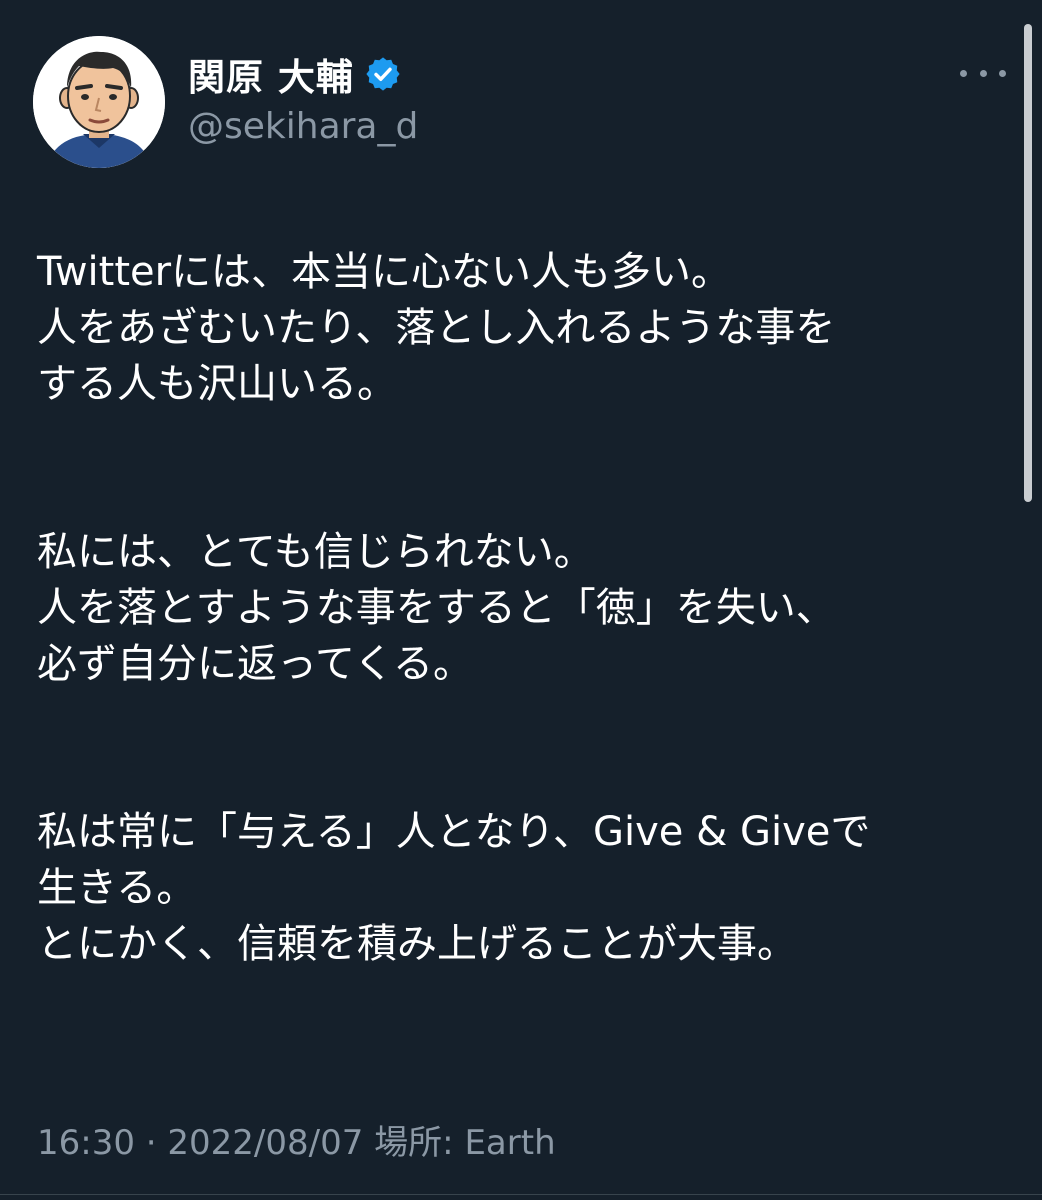 Image resolution: width=1042 pixels, height=1200 pixels. What do you see at coordinates (315, 552) in the screenshot?
I see `tweet-line: 私には、とても信じられない。` at bounding box center [315, 552].